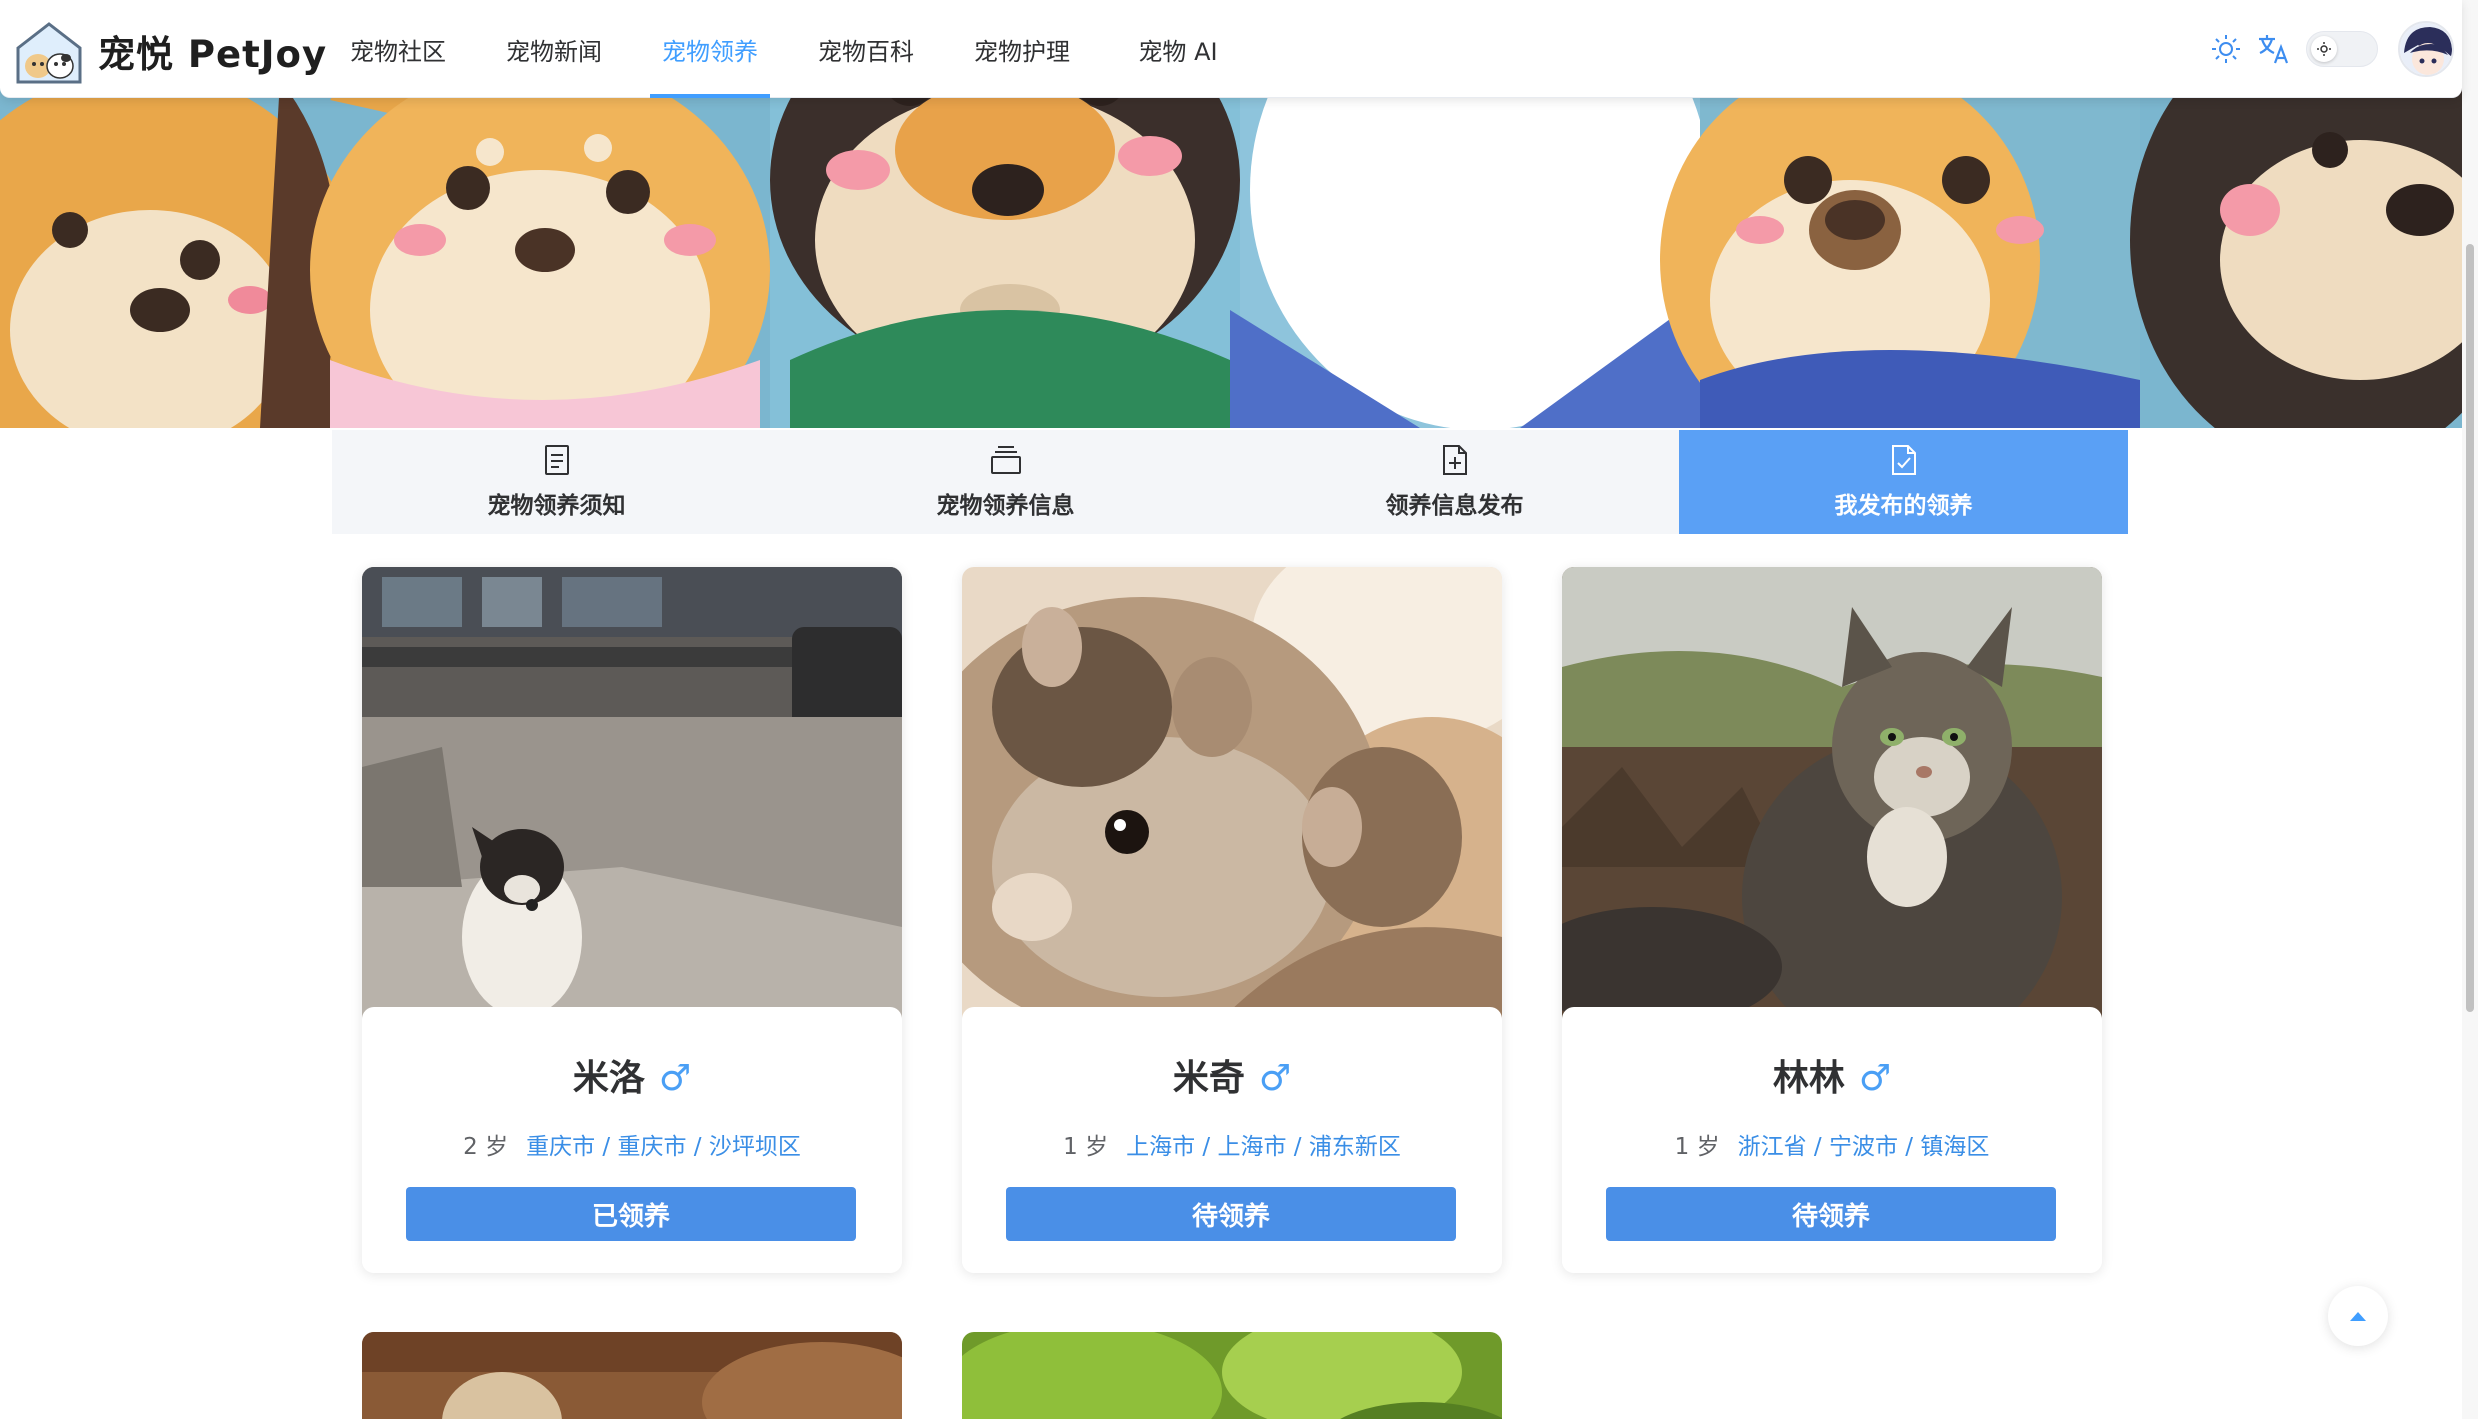  I want to click on stack-icon, so click(1005, 460).